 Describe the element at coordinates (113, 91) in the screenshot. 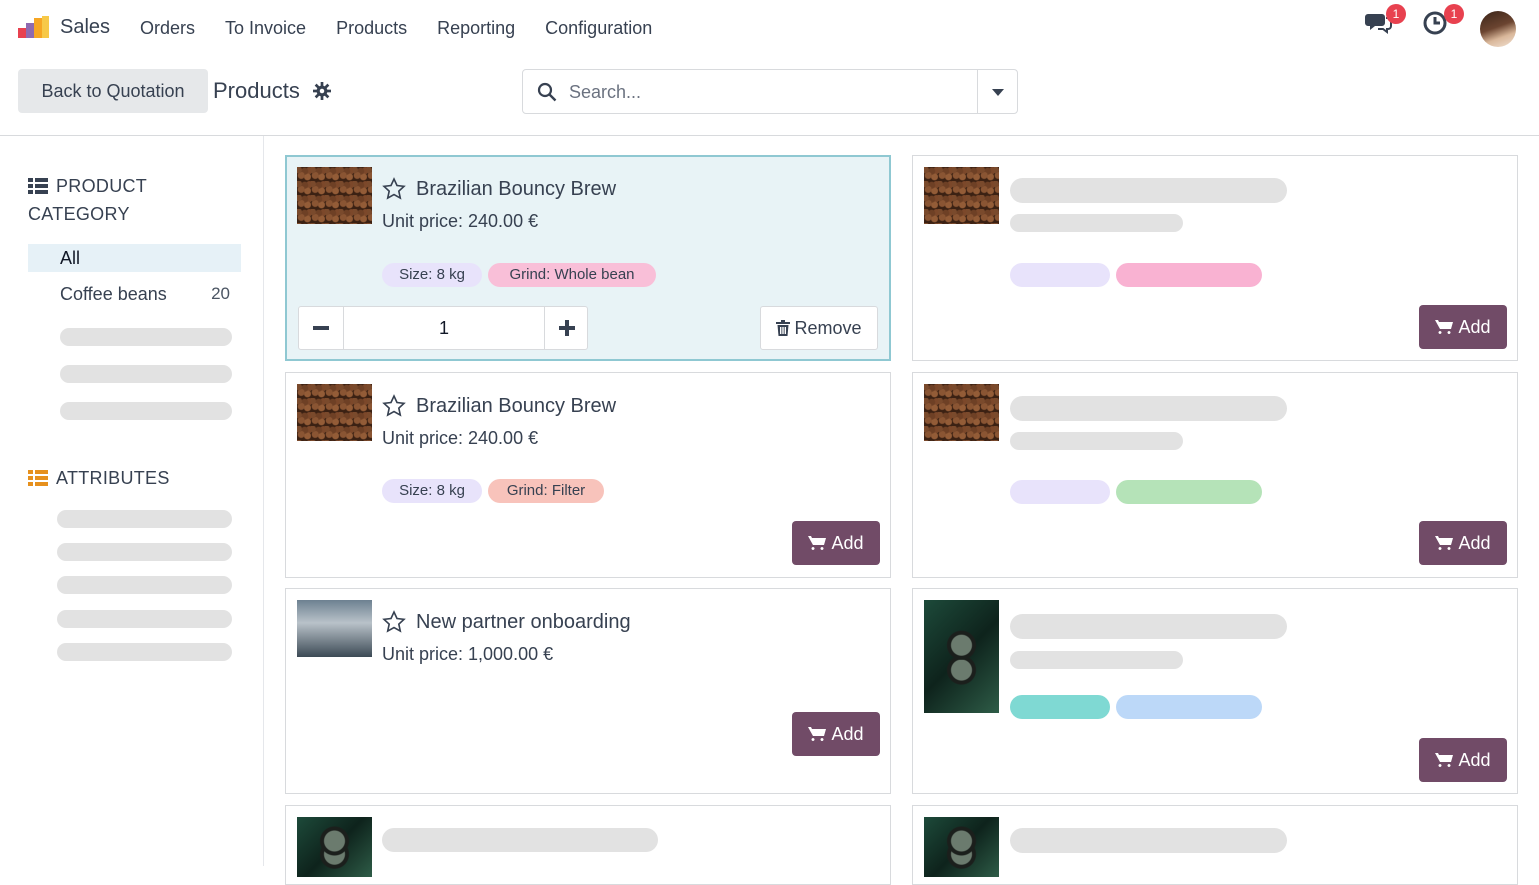

I see `back-to-quotation-button: Back to Quotation` at that location.